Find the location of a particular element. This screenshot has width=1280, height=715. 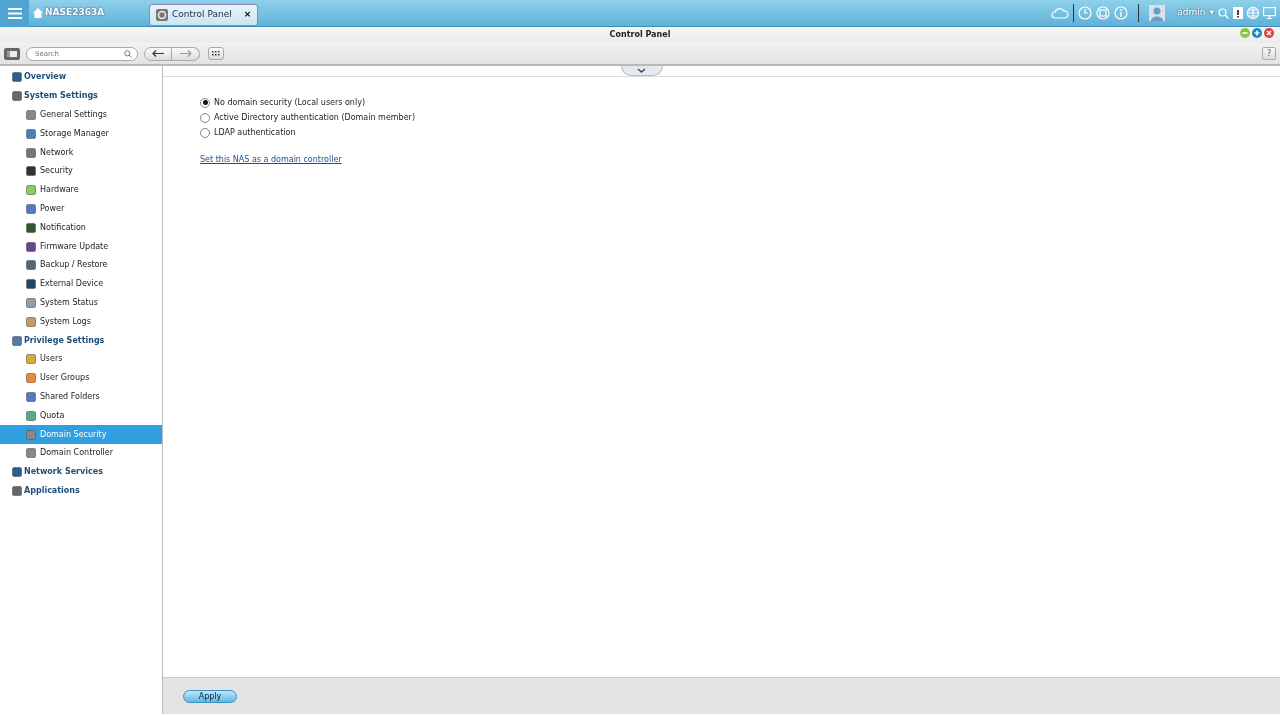

sidebar-item: External Device is located at coordinates (81, 284).